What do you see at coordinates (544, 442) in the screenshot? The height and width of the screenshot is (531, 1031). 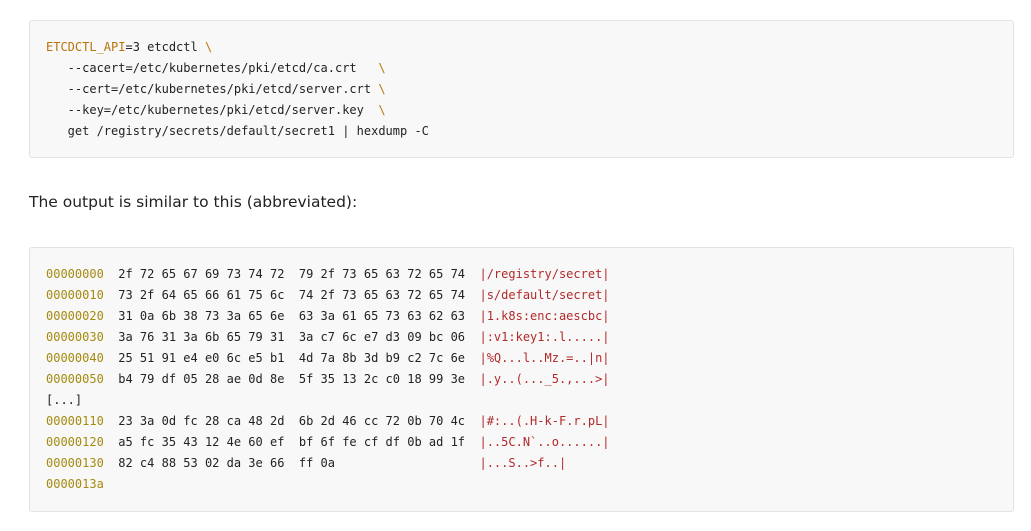 I see `hexdump-ascii: |..5C.N`..o......|` at bounding box center [544, 442].